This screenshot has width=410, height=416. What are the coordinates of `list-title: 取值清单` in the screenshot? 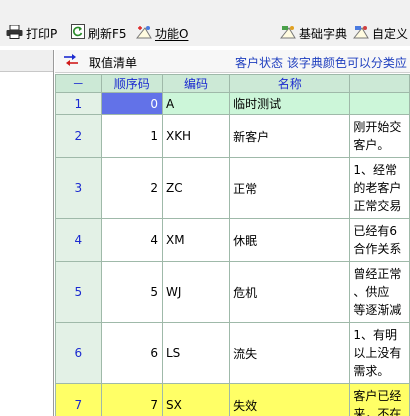 It's located at (113, 63).